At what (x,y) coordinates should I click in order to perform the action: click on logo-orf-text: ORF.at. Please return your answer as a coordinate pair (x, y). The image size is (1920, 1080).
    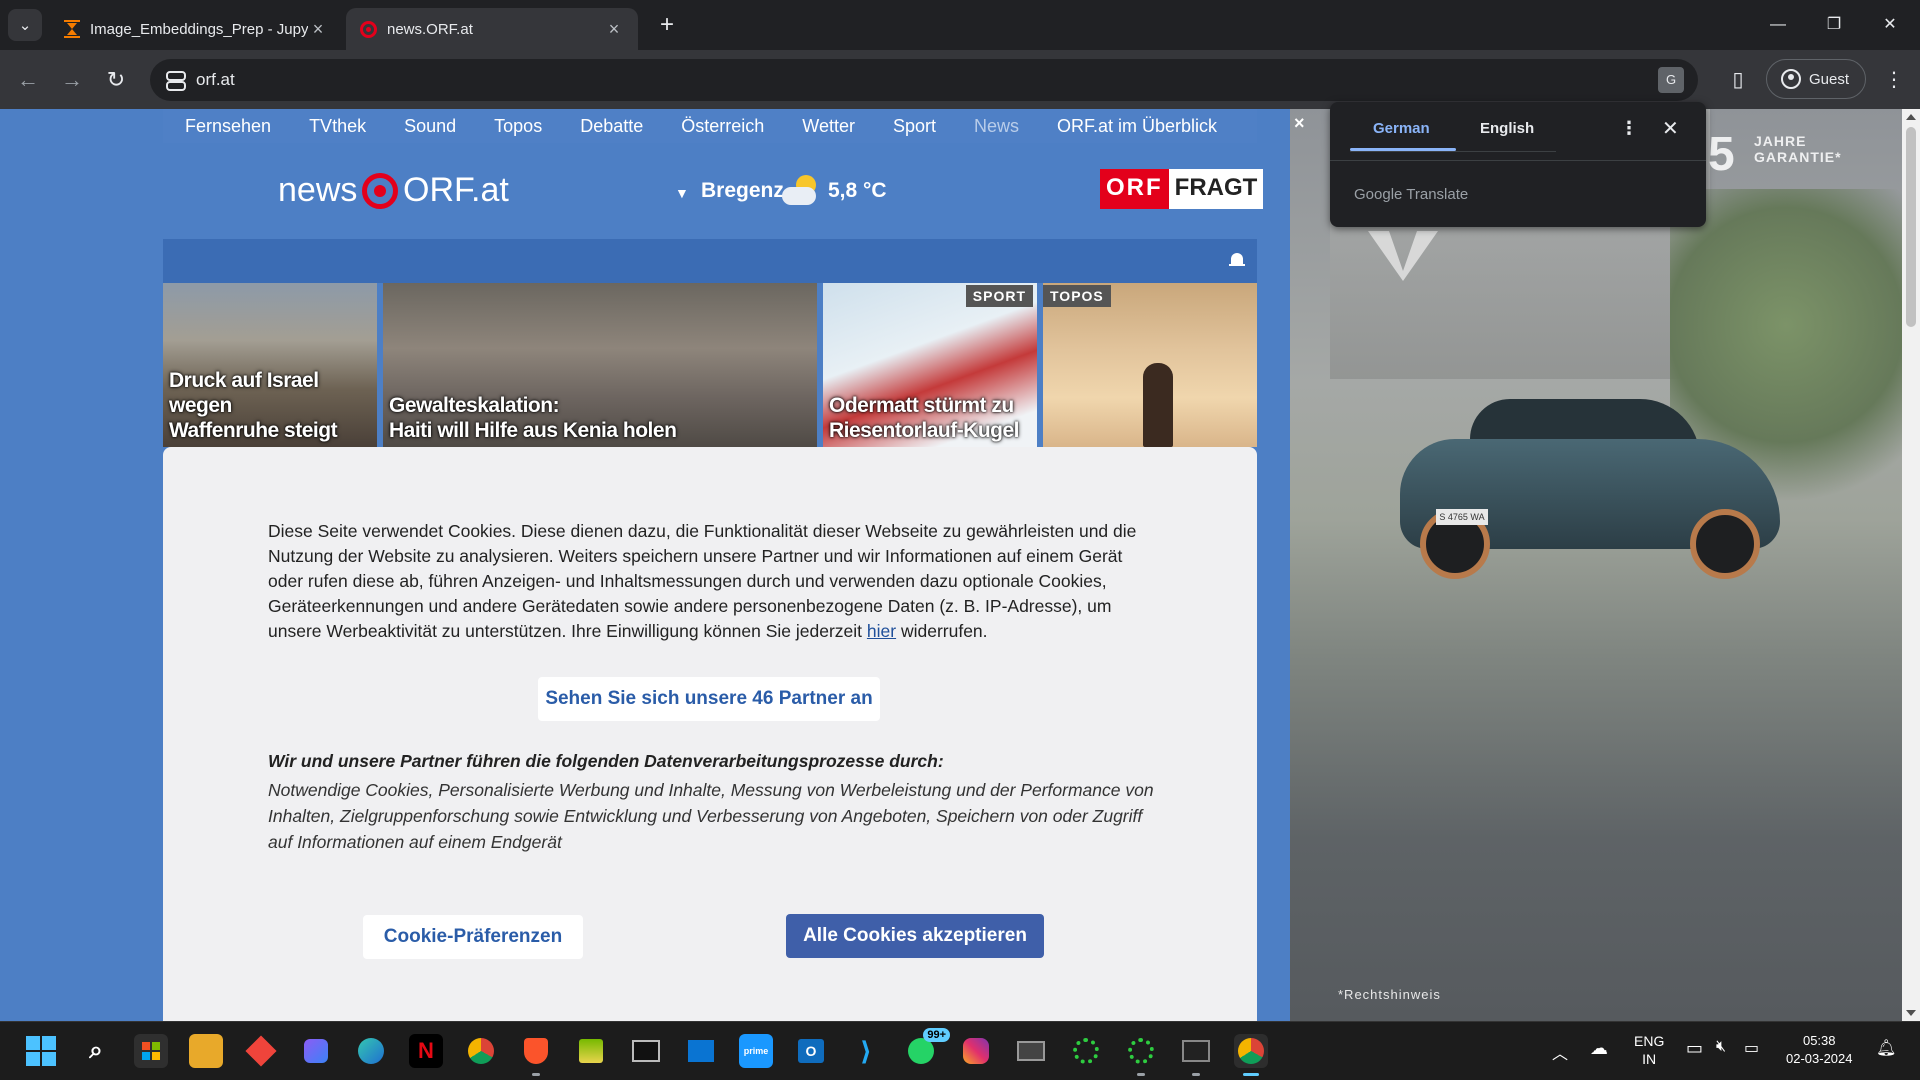
    Looking at the image, I should click on (456, 190).